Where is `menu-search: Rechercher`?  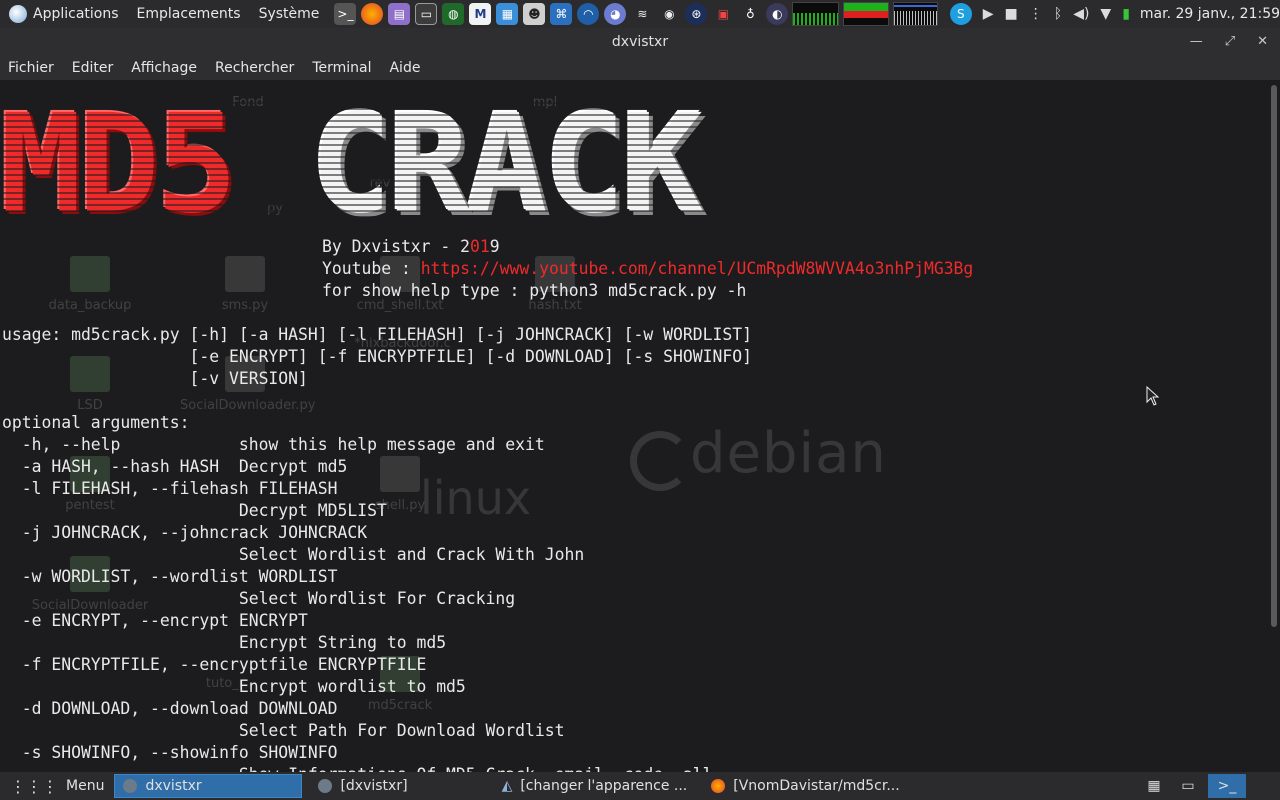 menu-search: Rechercher is located at coordinates (254, 68).